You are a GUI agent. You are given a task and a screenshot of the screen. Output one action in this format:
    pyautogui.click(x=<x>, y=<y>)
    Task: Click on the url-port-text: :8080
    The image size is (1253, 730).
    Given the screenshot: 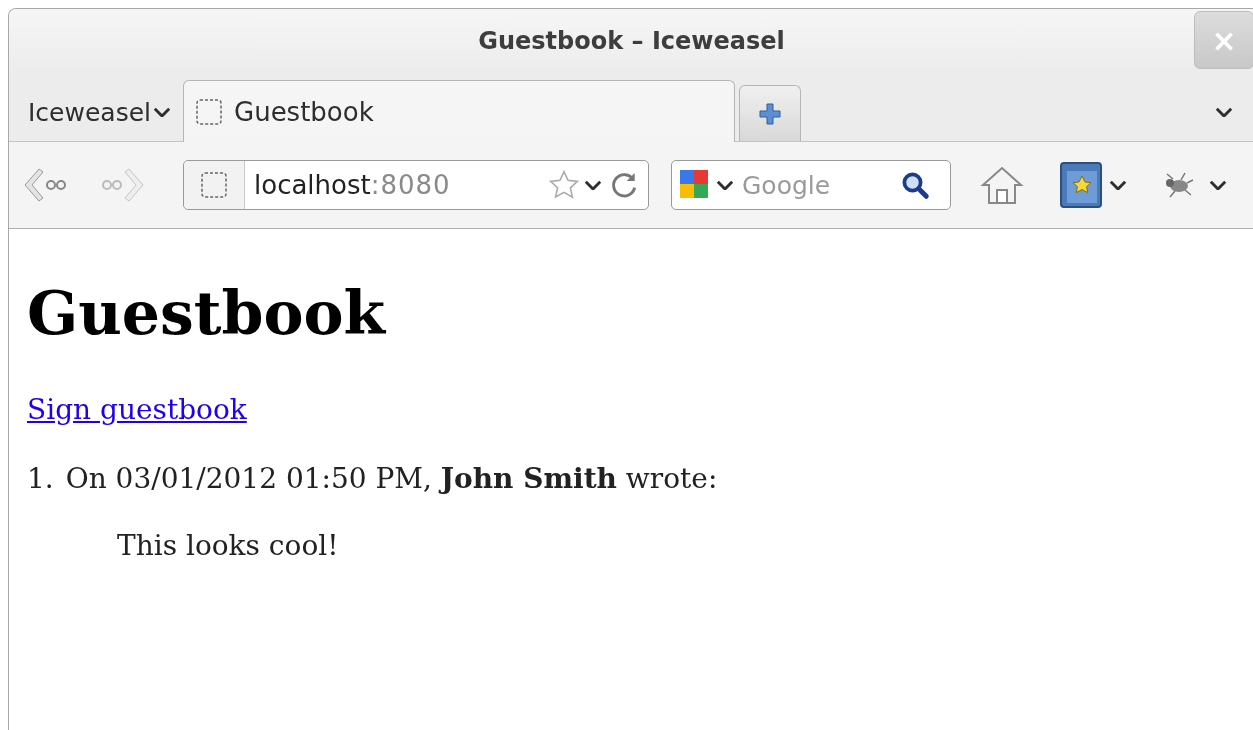 What is the action you would take?
    pyautogui.click(x=410, y=185)
    